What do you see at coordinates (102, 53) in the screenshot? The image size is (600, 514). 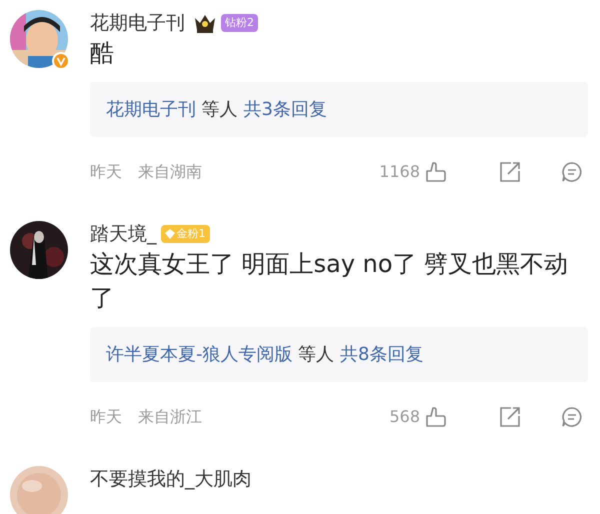 I see `comment-text: 酷` at bounding box center [102, 53].